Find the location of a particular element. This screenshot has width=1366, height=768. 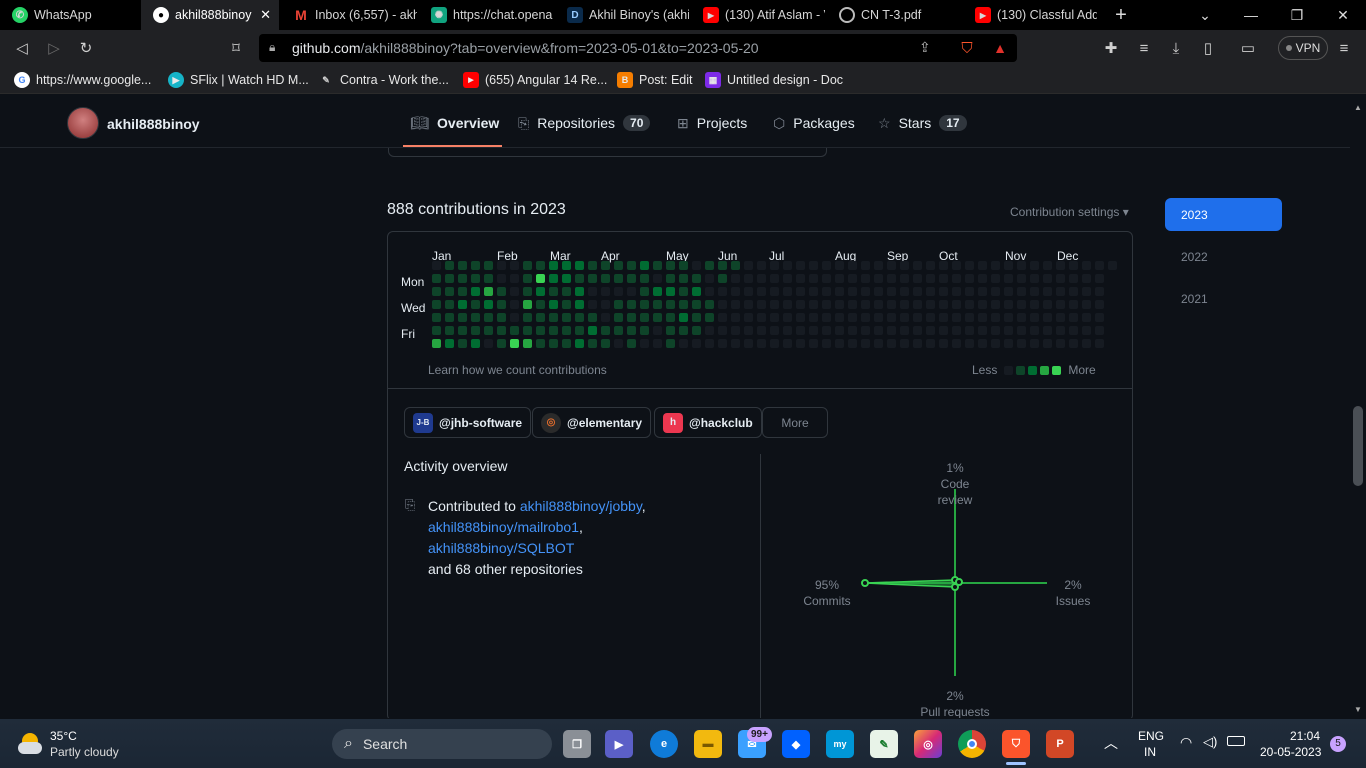

wifi-icon: ◠ is located at coordinates (1186, 742).